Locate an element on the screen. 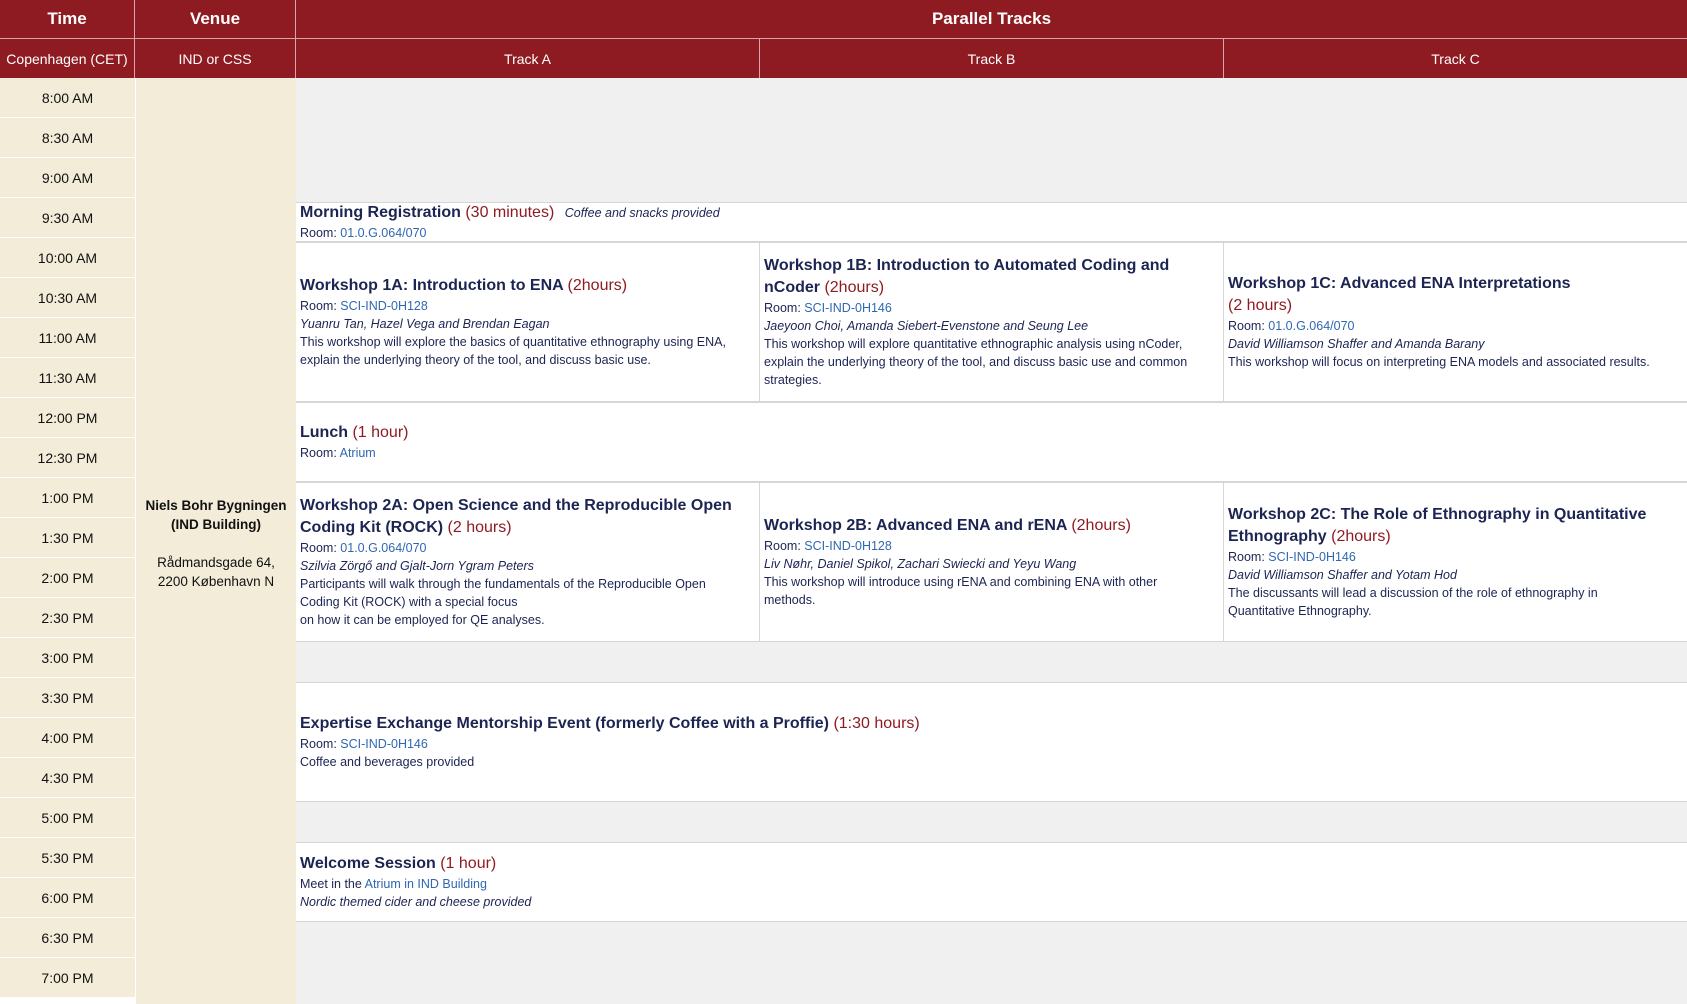 Image resolution: width=1687 pixels, height=1004 pixels. time-slot: 9:00 AM is located at coordinates (67, 178).